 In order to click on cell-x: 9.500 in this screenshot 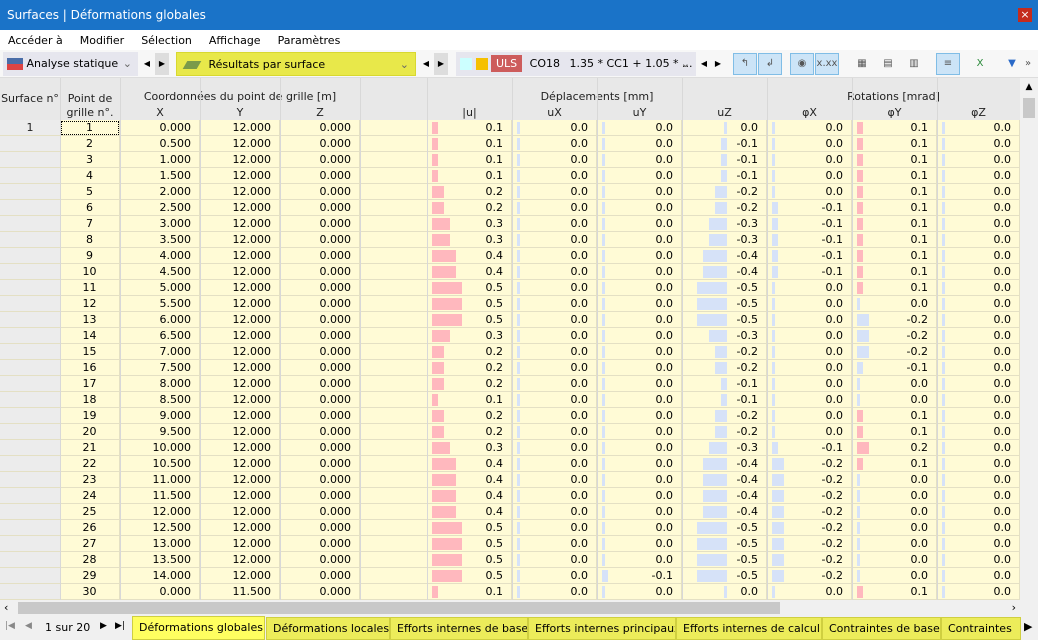, I will do `click(160, 432)`.